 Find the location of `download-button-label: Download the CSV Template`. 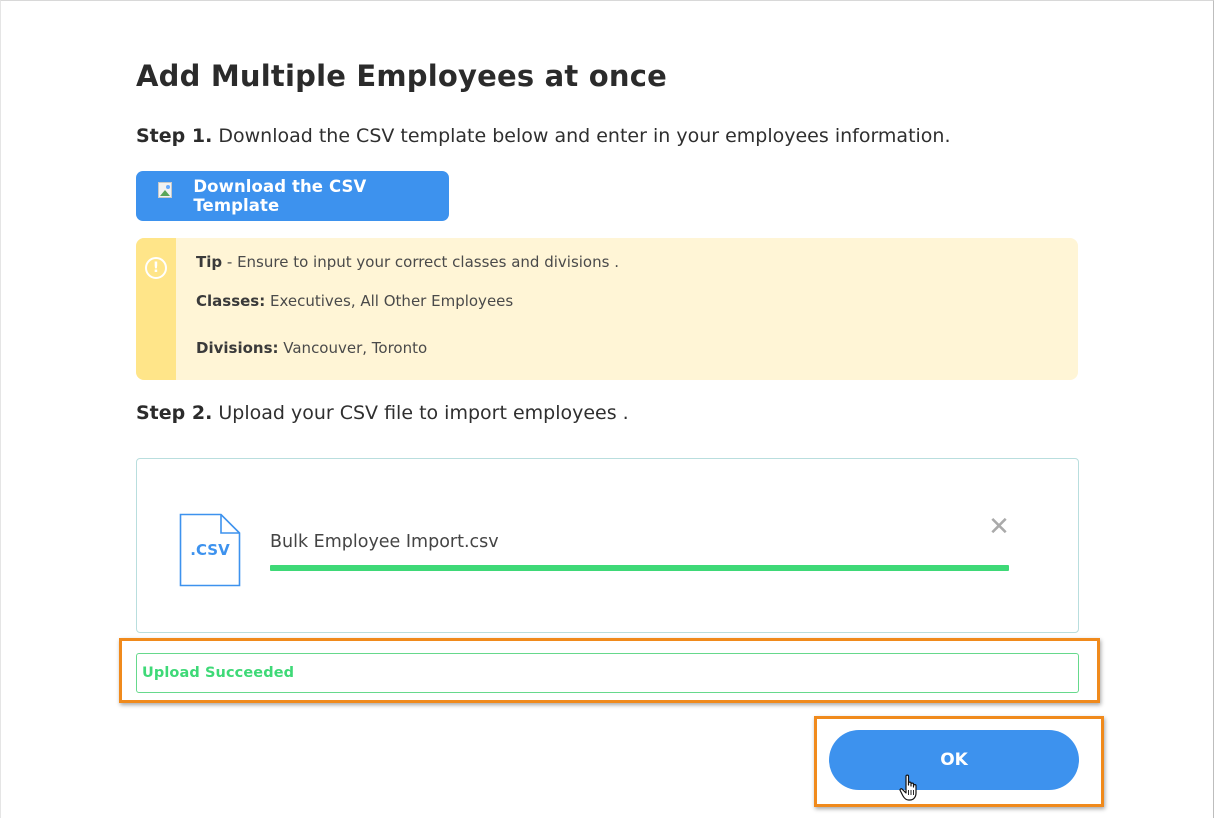

download-button-label: Download the CSV Template is located at coordinates (280, 196).